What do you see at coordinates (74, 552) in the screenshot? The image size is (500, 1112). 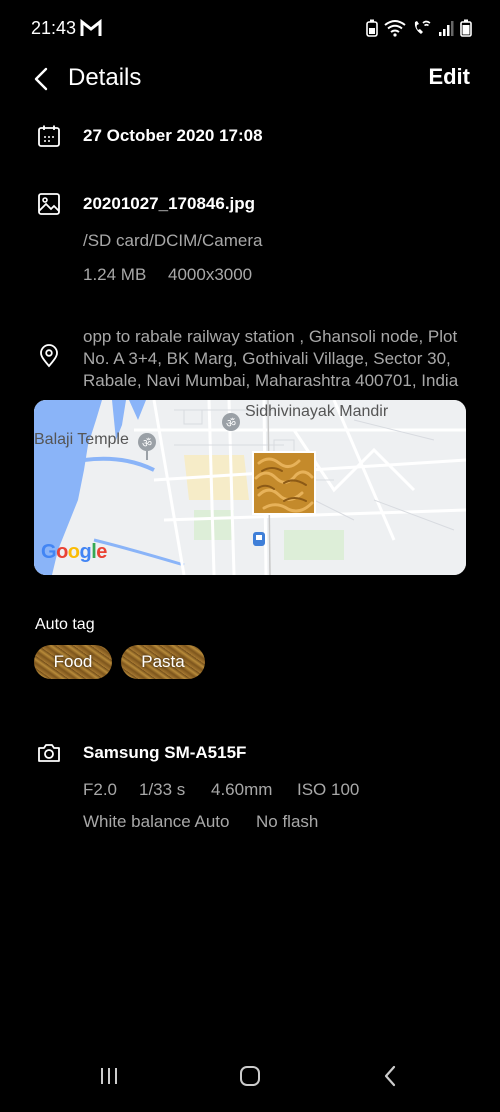 I see `google-logo: Google` at bounding box center [74, 552].